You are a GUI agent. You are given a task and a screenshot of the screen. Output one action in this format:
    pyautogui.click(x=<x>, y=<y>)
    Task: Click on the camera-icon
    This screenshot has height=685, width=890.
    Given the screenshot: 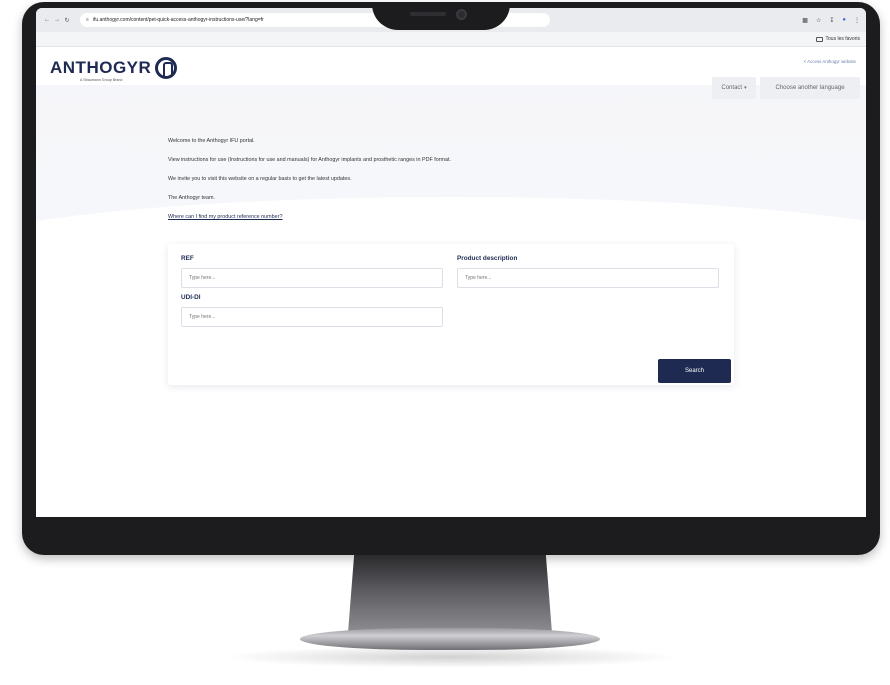 What is the action you would take?
    pyautogui.click(x=461, y=14)
    